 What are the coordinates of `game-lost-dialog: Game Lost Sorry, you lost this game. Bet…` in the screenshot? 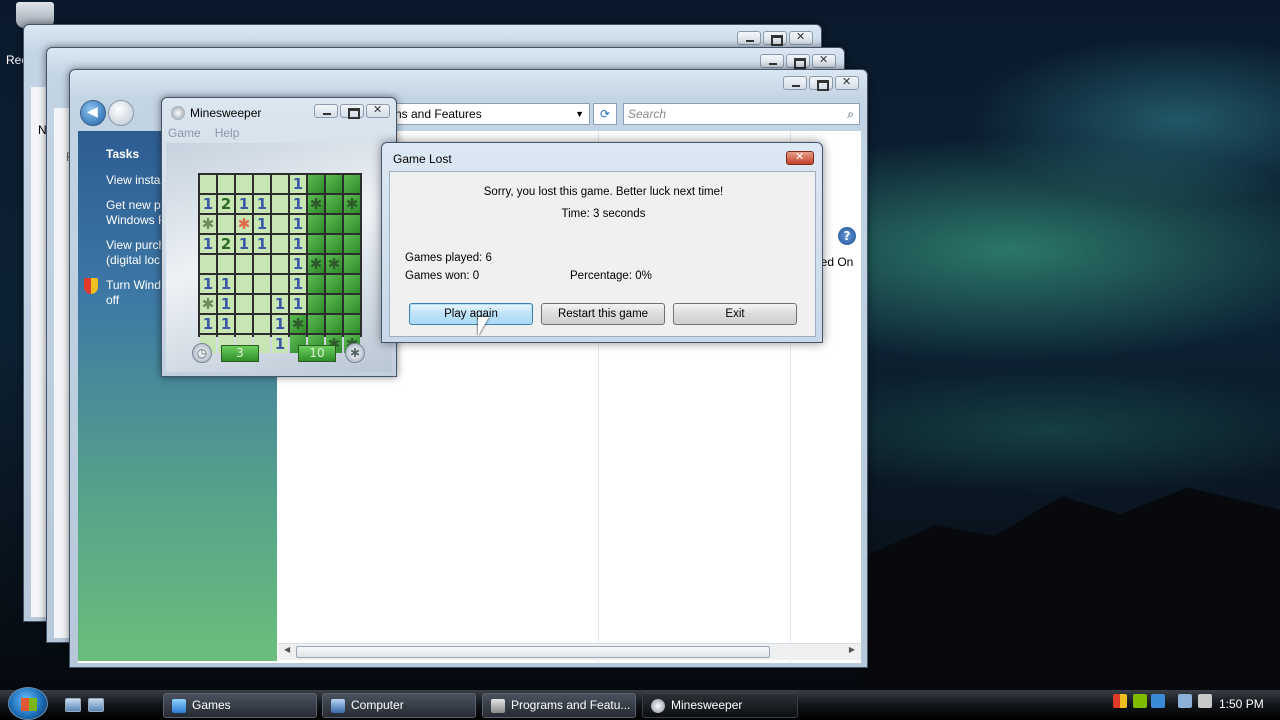 It's located at (602, 242).